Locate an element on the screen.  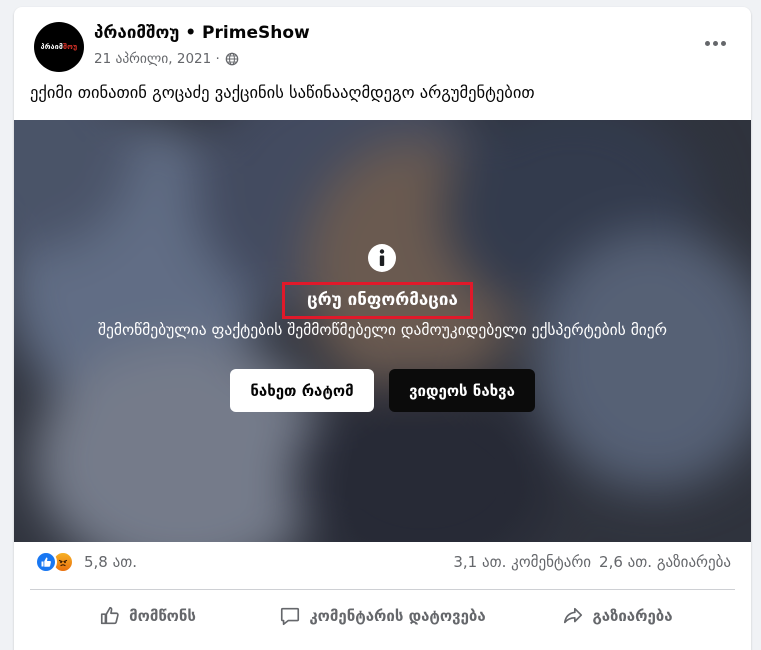
like-button-label: მომწონს is located at coordinates (162, 616).